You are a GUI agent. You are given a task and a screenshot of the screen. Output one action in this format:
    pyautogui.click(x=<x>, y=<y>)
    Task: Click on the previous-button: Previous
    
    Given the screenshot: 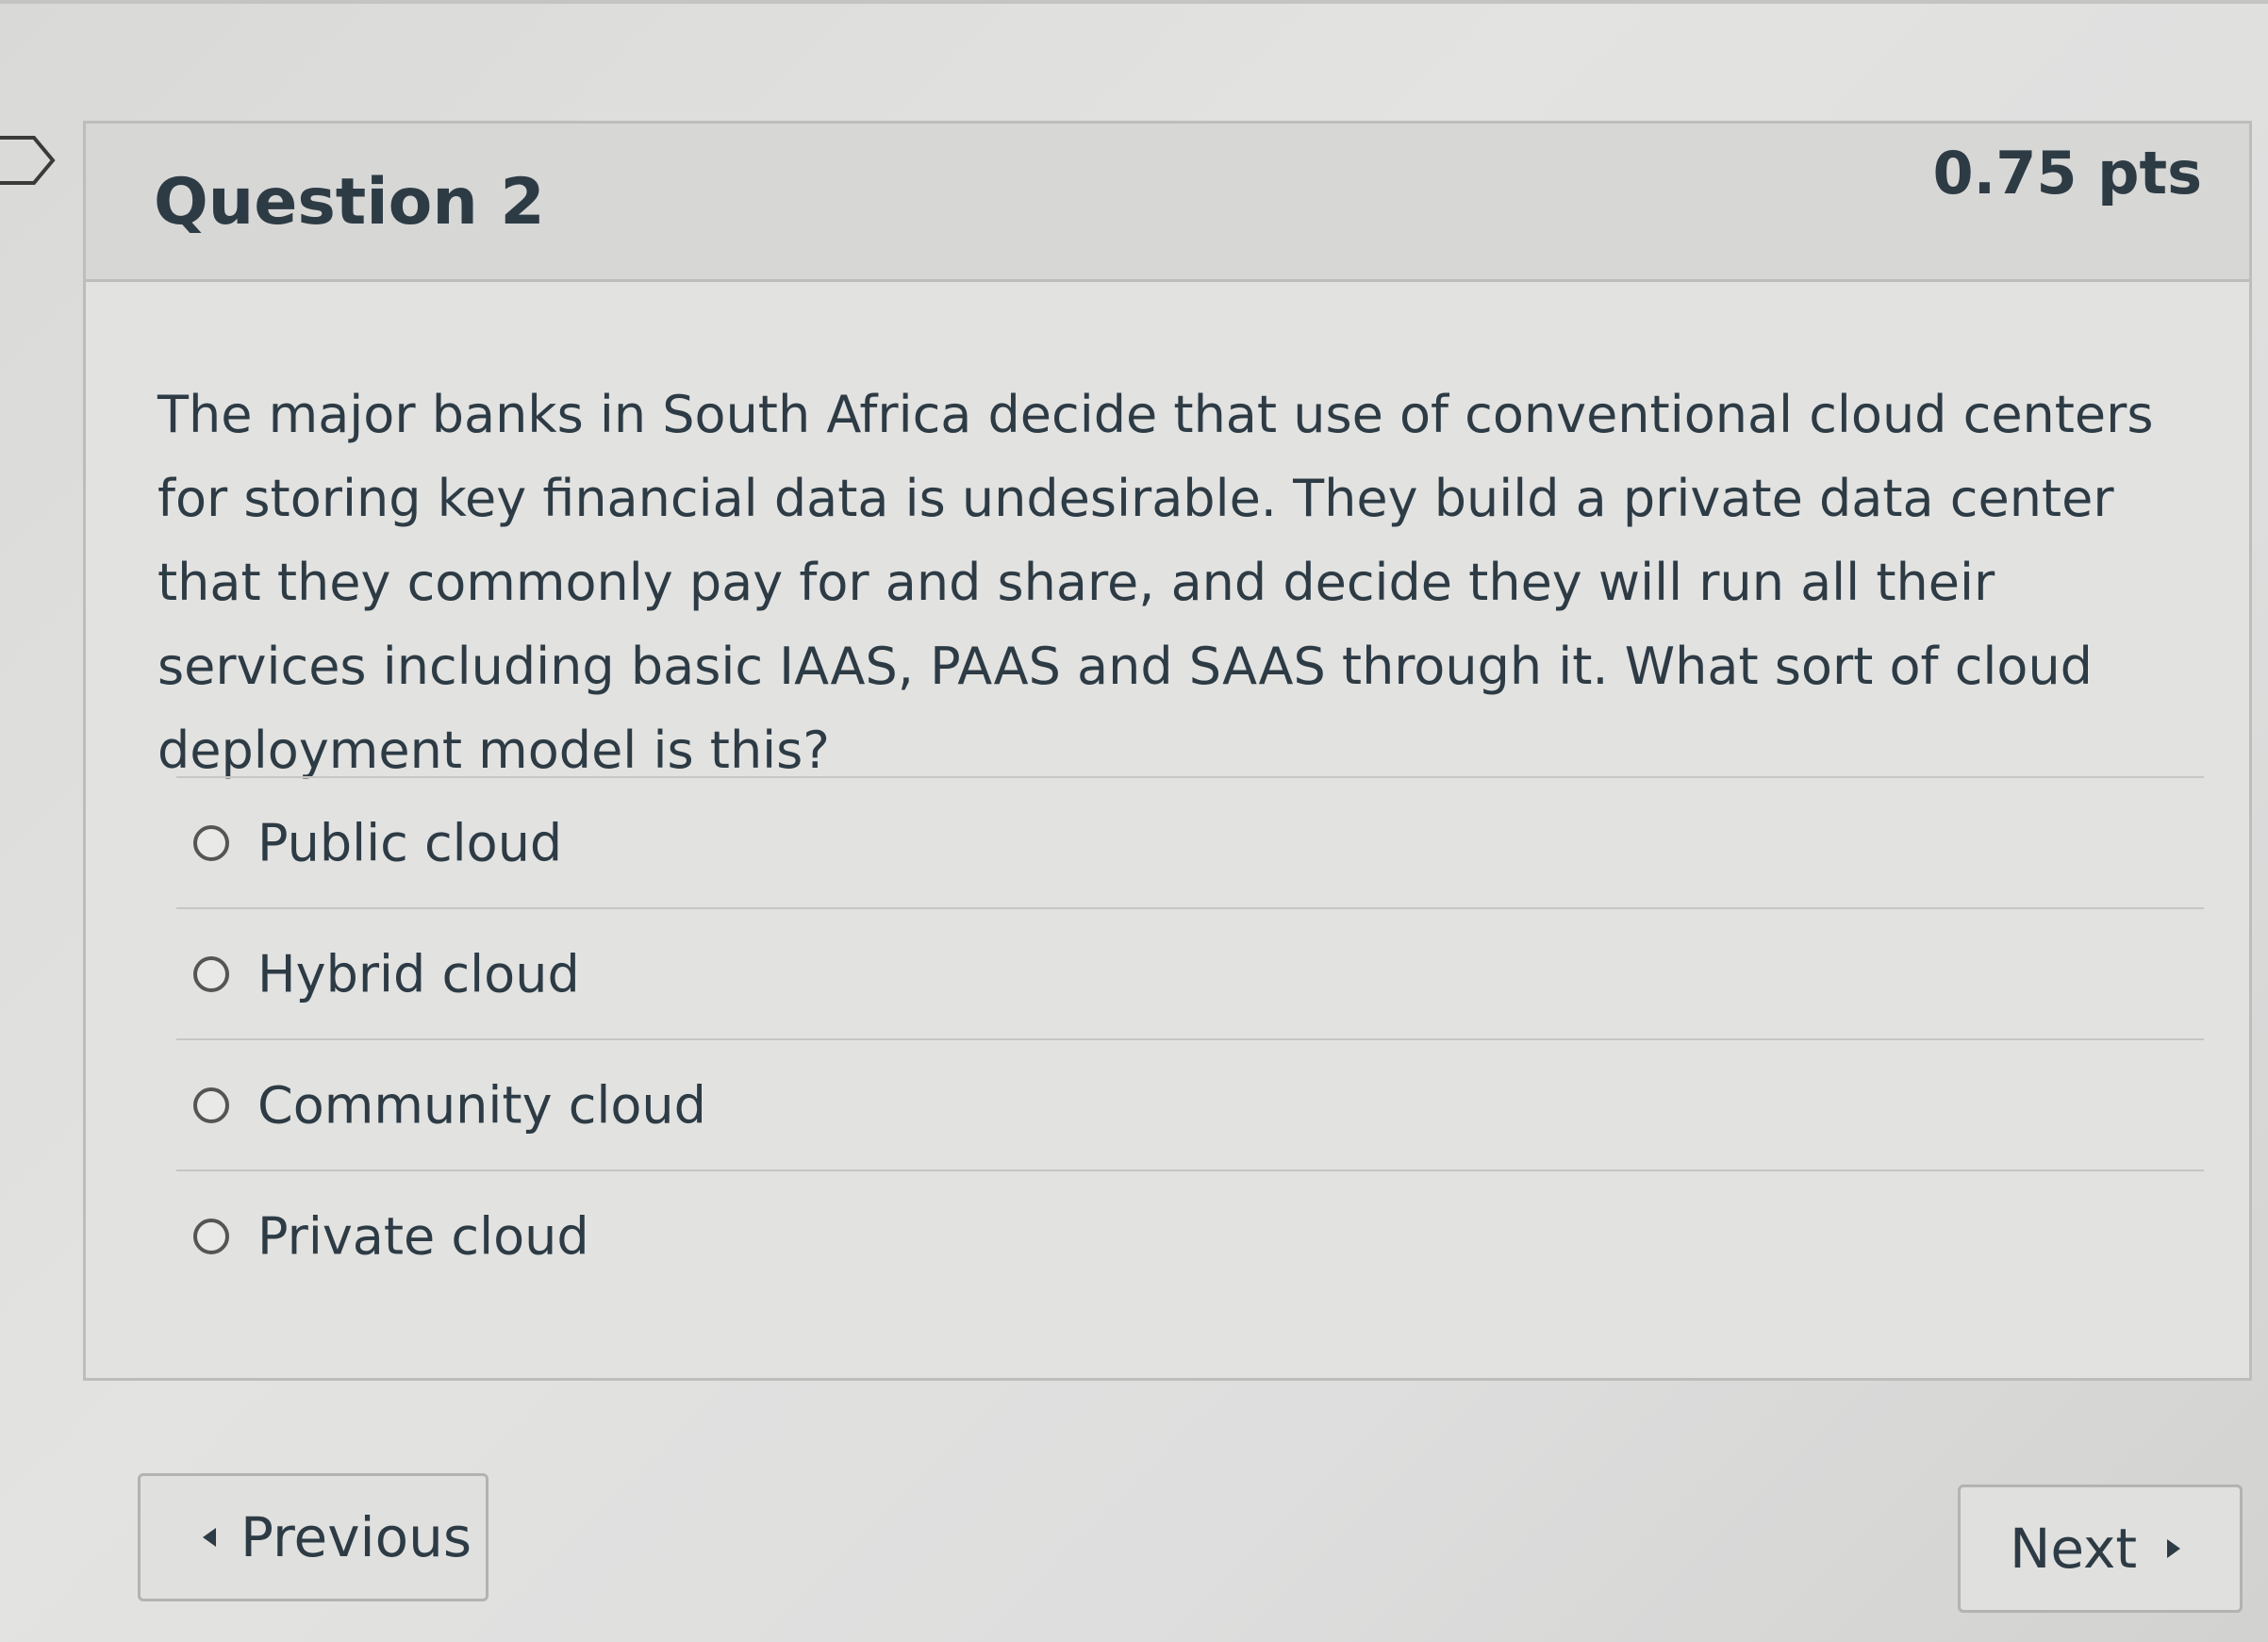 What is the action you would take?
    pyautogui.click(x=313, y=1537)
    